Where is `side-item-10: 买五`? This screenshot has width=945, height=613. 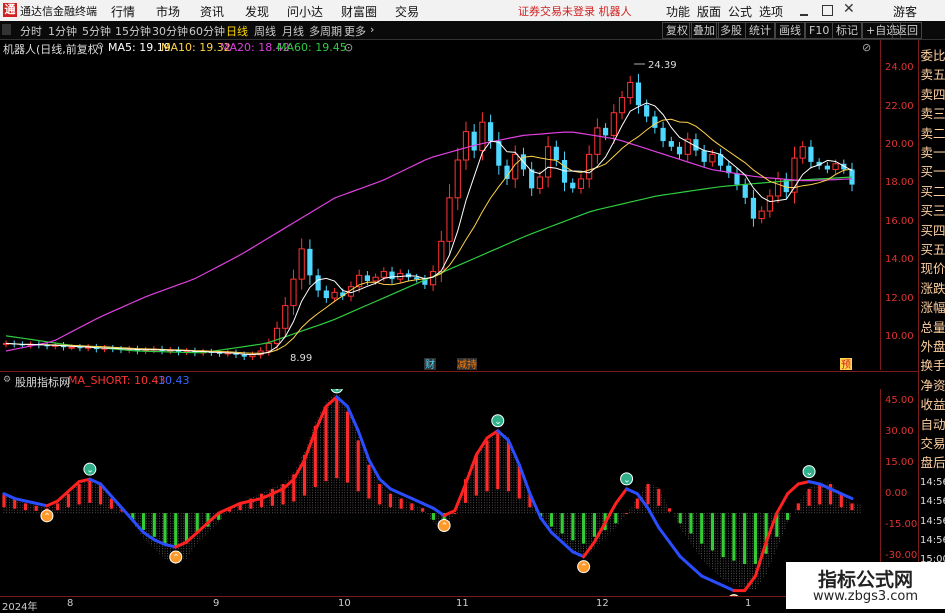 side-item-10: 买五 is located at coordinates (932, 249).